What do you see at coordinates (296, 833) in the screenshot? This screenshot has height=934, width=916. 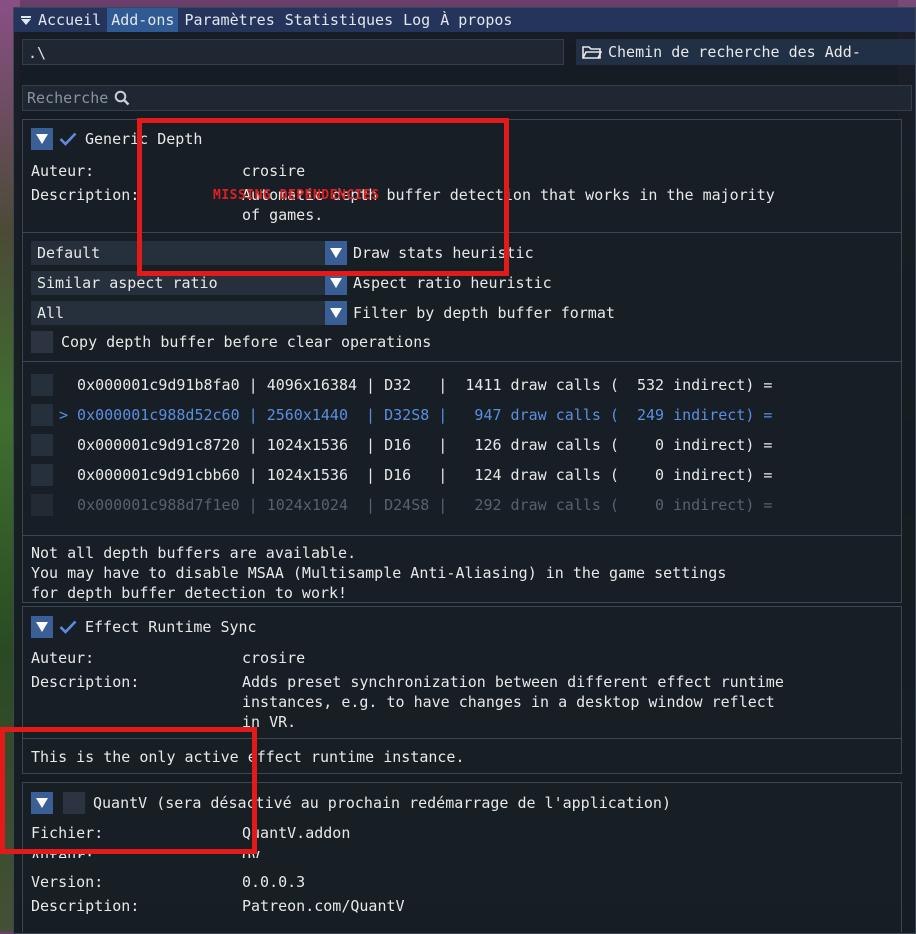 I see `file-value: QuantV.addon` at bounding box center [296, 833].